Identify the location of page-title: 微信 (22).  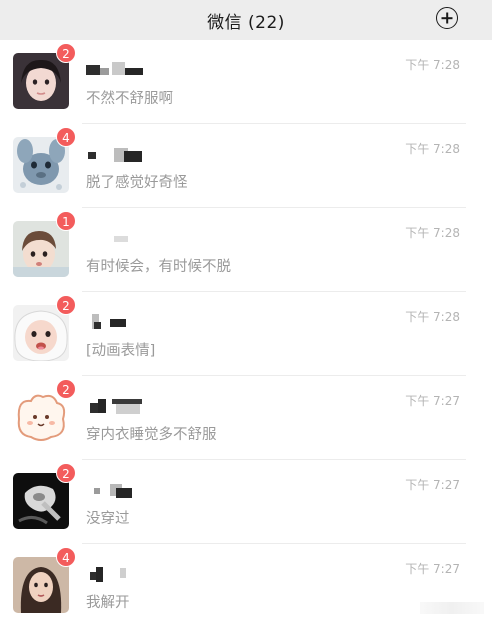
(246, 22).